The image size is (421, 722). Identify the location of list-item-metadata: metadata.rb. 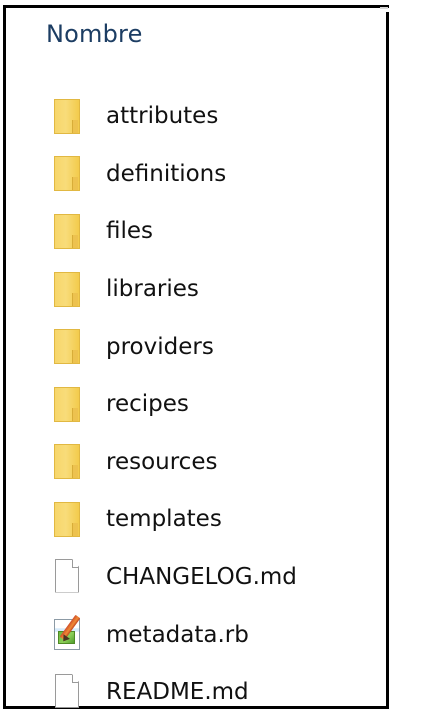
(209, 635).